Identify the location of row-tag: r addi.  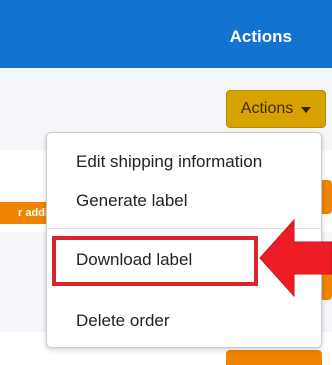
(26, 213).